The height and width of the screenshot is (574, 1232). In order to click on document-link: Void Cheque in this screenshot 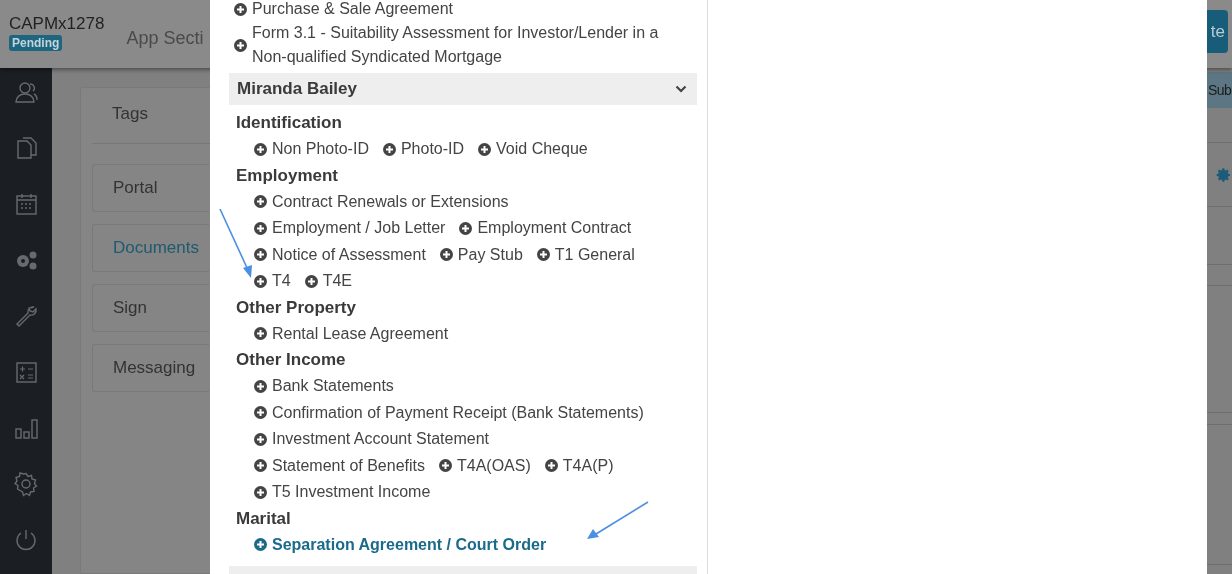, I will do `click(533, 149)`.